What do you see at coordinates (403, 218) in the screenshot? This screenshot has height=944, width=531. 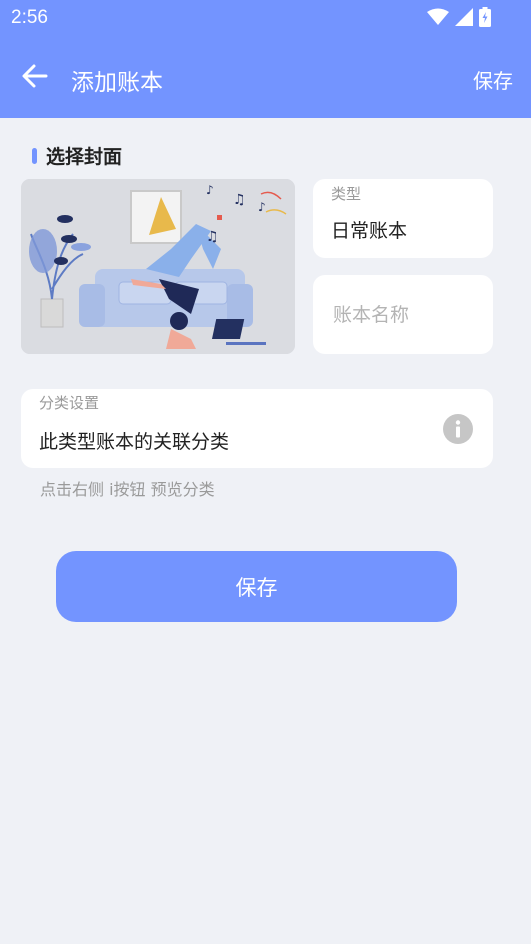 I see `type-selector: 类型 日常账本` at bounding box center [403, 218].